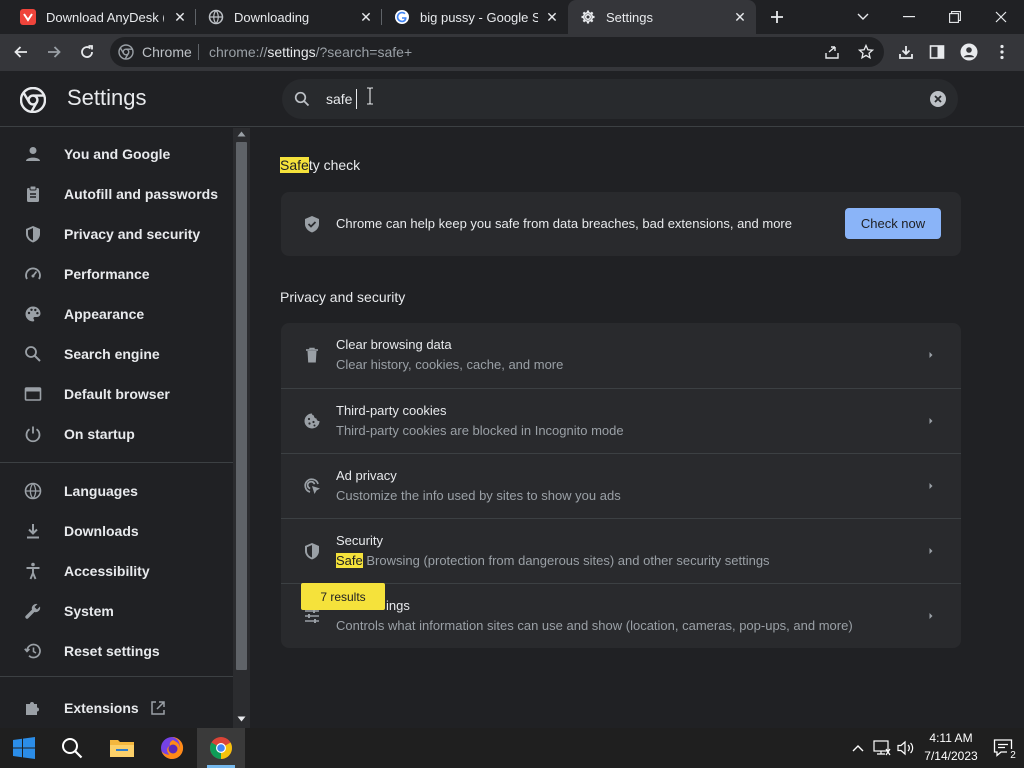  I want to click on tab-settings: Settings ✕, so click(662, 17).